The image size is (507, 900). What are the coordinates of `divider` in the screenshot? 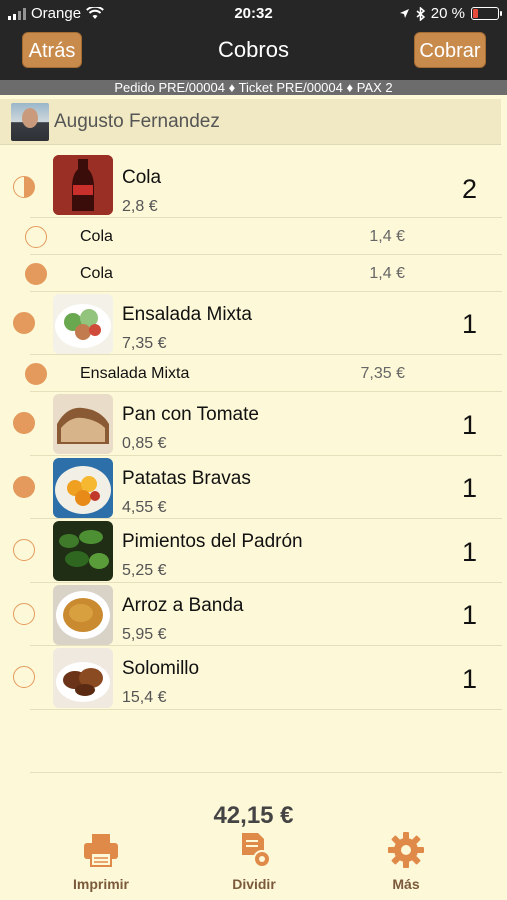 It's located at (266, 772).